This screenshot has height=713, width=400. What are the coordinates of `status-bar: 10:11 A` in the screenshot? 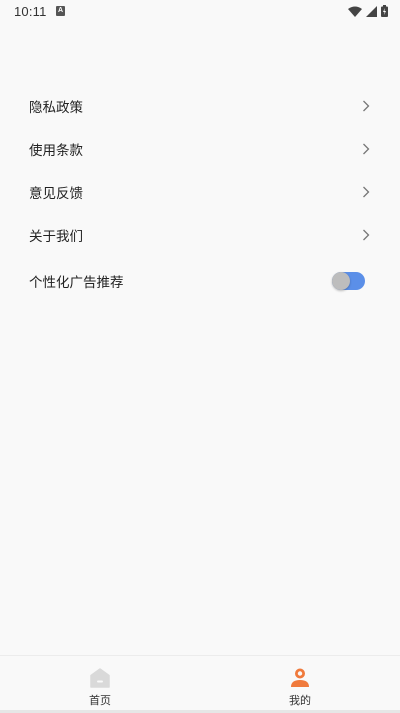 It's located at (200, 12).